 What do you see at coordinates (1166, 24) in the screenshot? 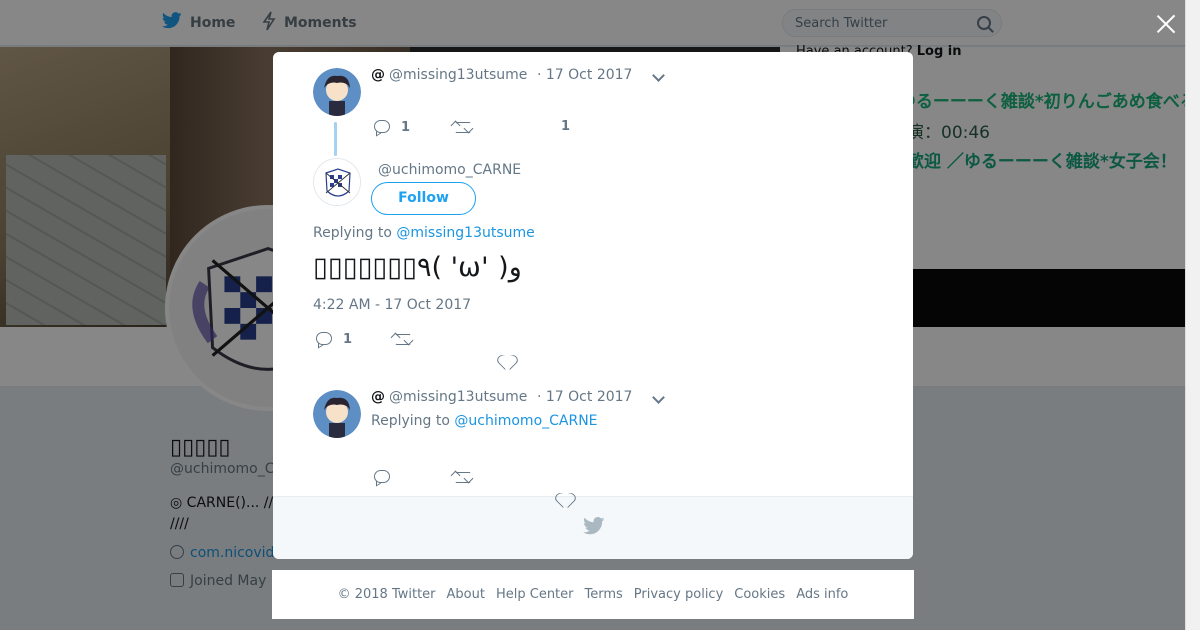
I see `close-icon` at bounding box center [1166, 24].